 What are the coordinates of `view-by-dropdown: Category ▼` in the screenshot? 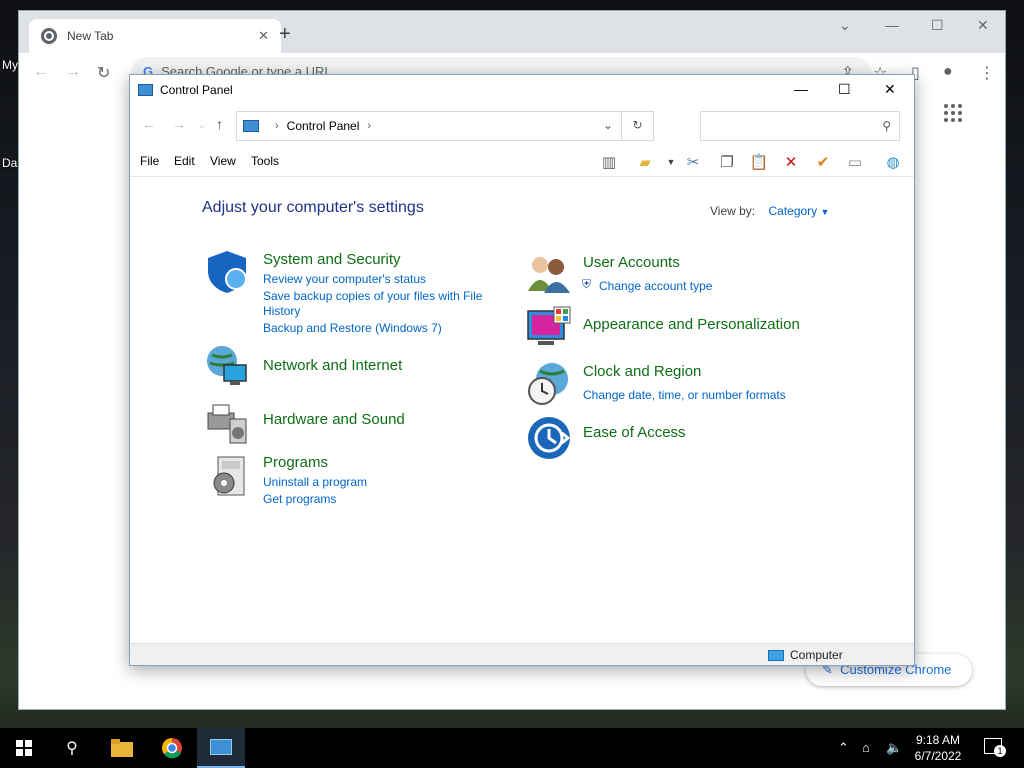 It's located at (798, 211).